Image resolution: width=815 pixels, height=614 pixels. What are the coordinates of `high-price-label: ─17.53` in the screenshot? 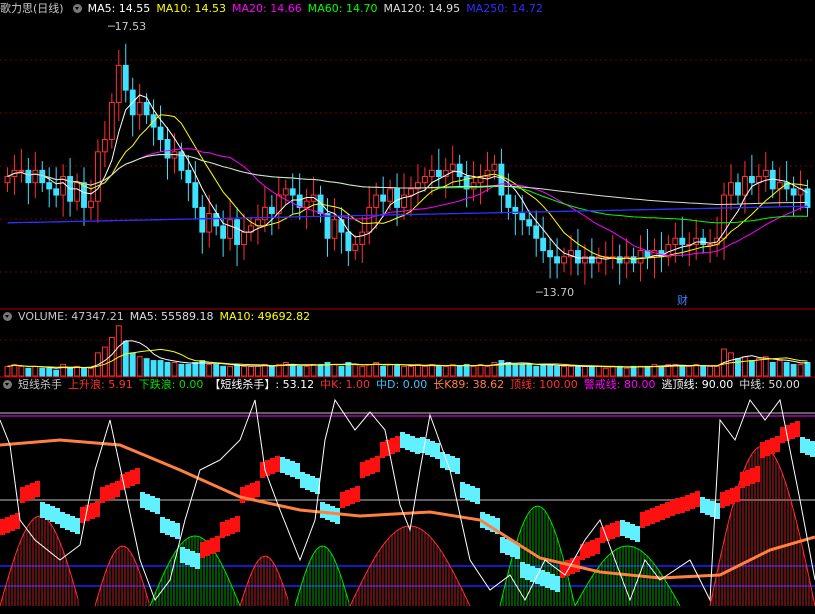 It's located at (126, 26).